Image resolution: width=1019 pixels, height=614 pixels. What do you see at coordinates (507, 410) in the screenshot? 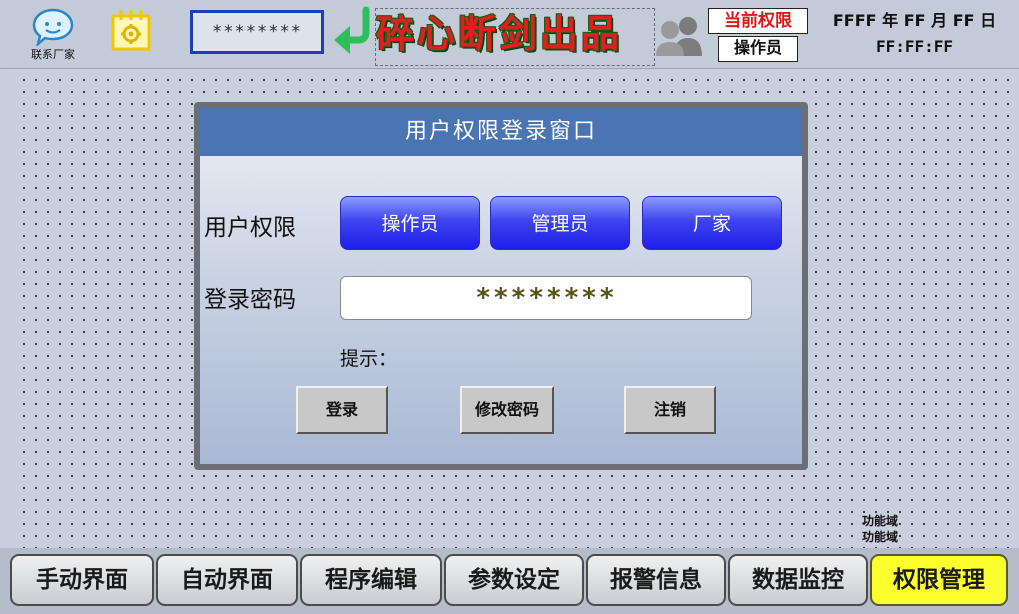
I see `change-password-button: 修改密码` at bounding box center [507, 410].